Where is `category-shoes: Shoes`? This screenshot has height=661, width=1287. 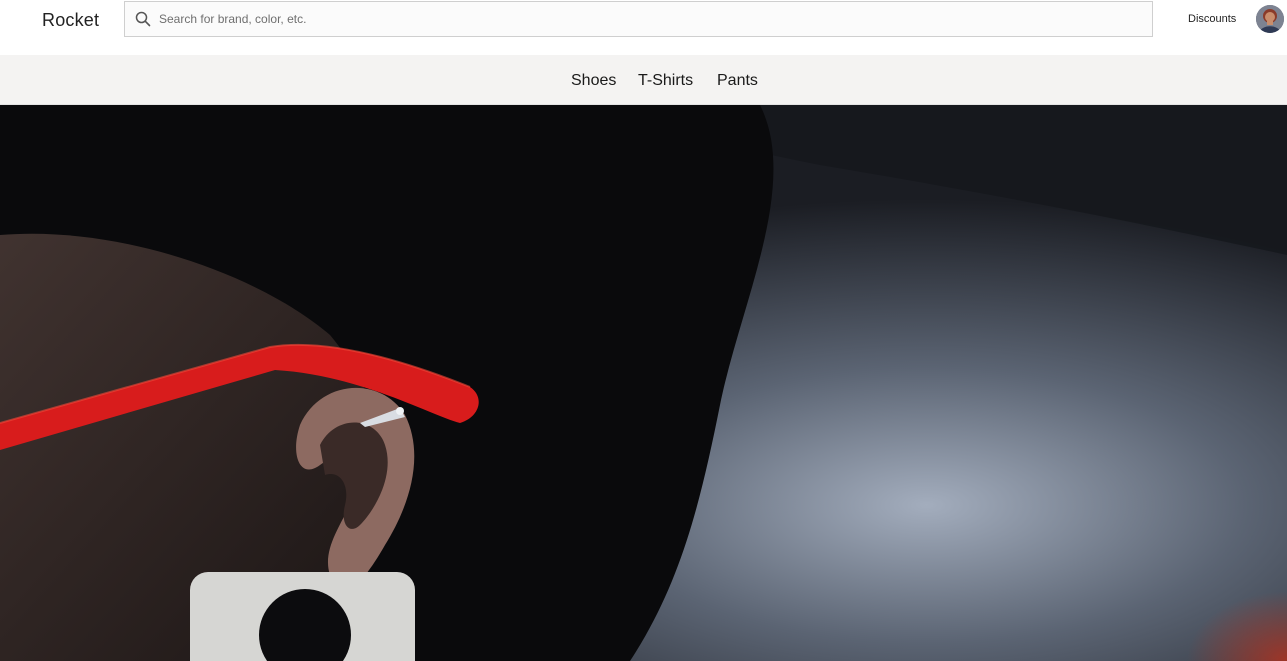
category-shoes: Shoes is located at coordinates (593, 81).